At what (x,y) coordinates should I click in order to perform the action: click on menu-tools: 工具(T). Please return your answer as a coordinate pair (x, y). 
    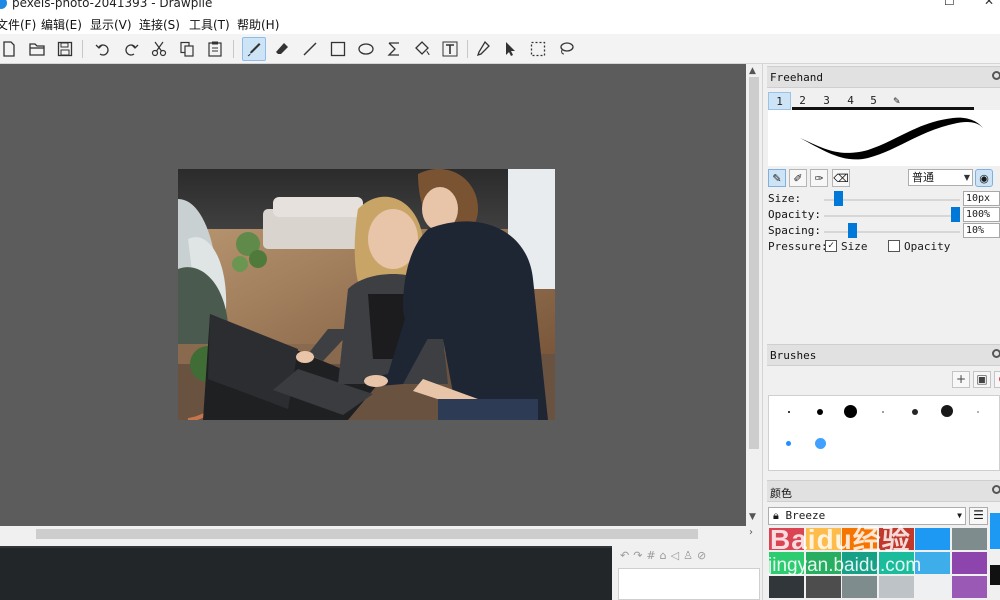
    Looking at the image, I should click on (209, 24).